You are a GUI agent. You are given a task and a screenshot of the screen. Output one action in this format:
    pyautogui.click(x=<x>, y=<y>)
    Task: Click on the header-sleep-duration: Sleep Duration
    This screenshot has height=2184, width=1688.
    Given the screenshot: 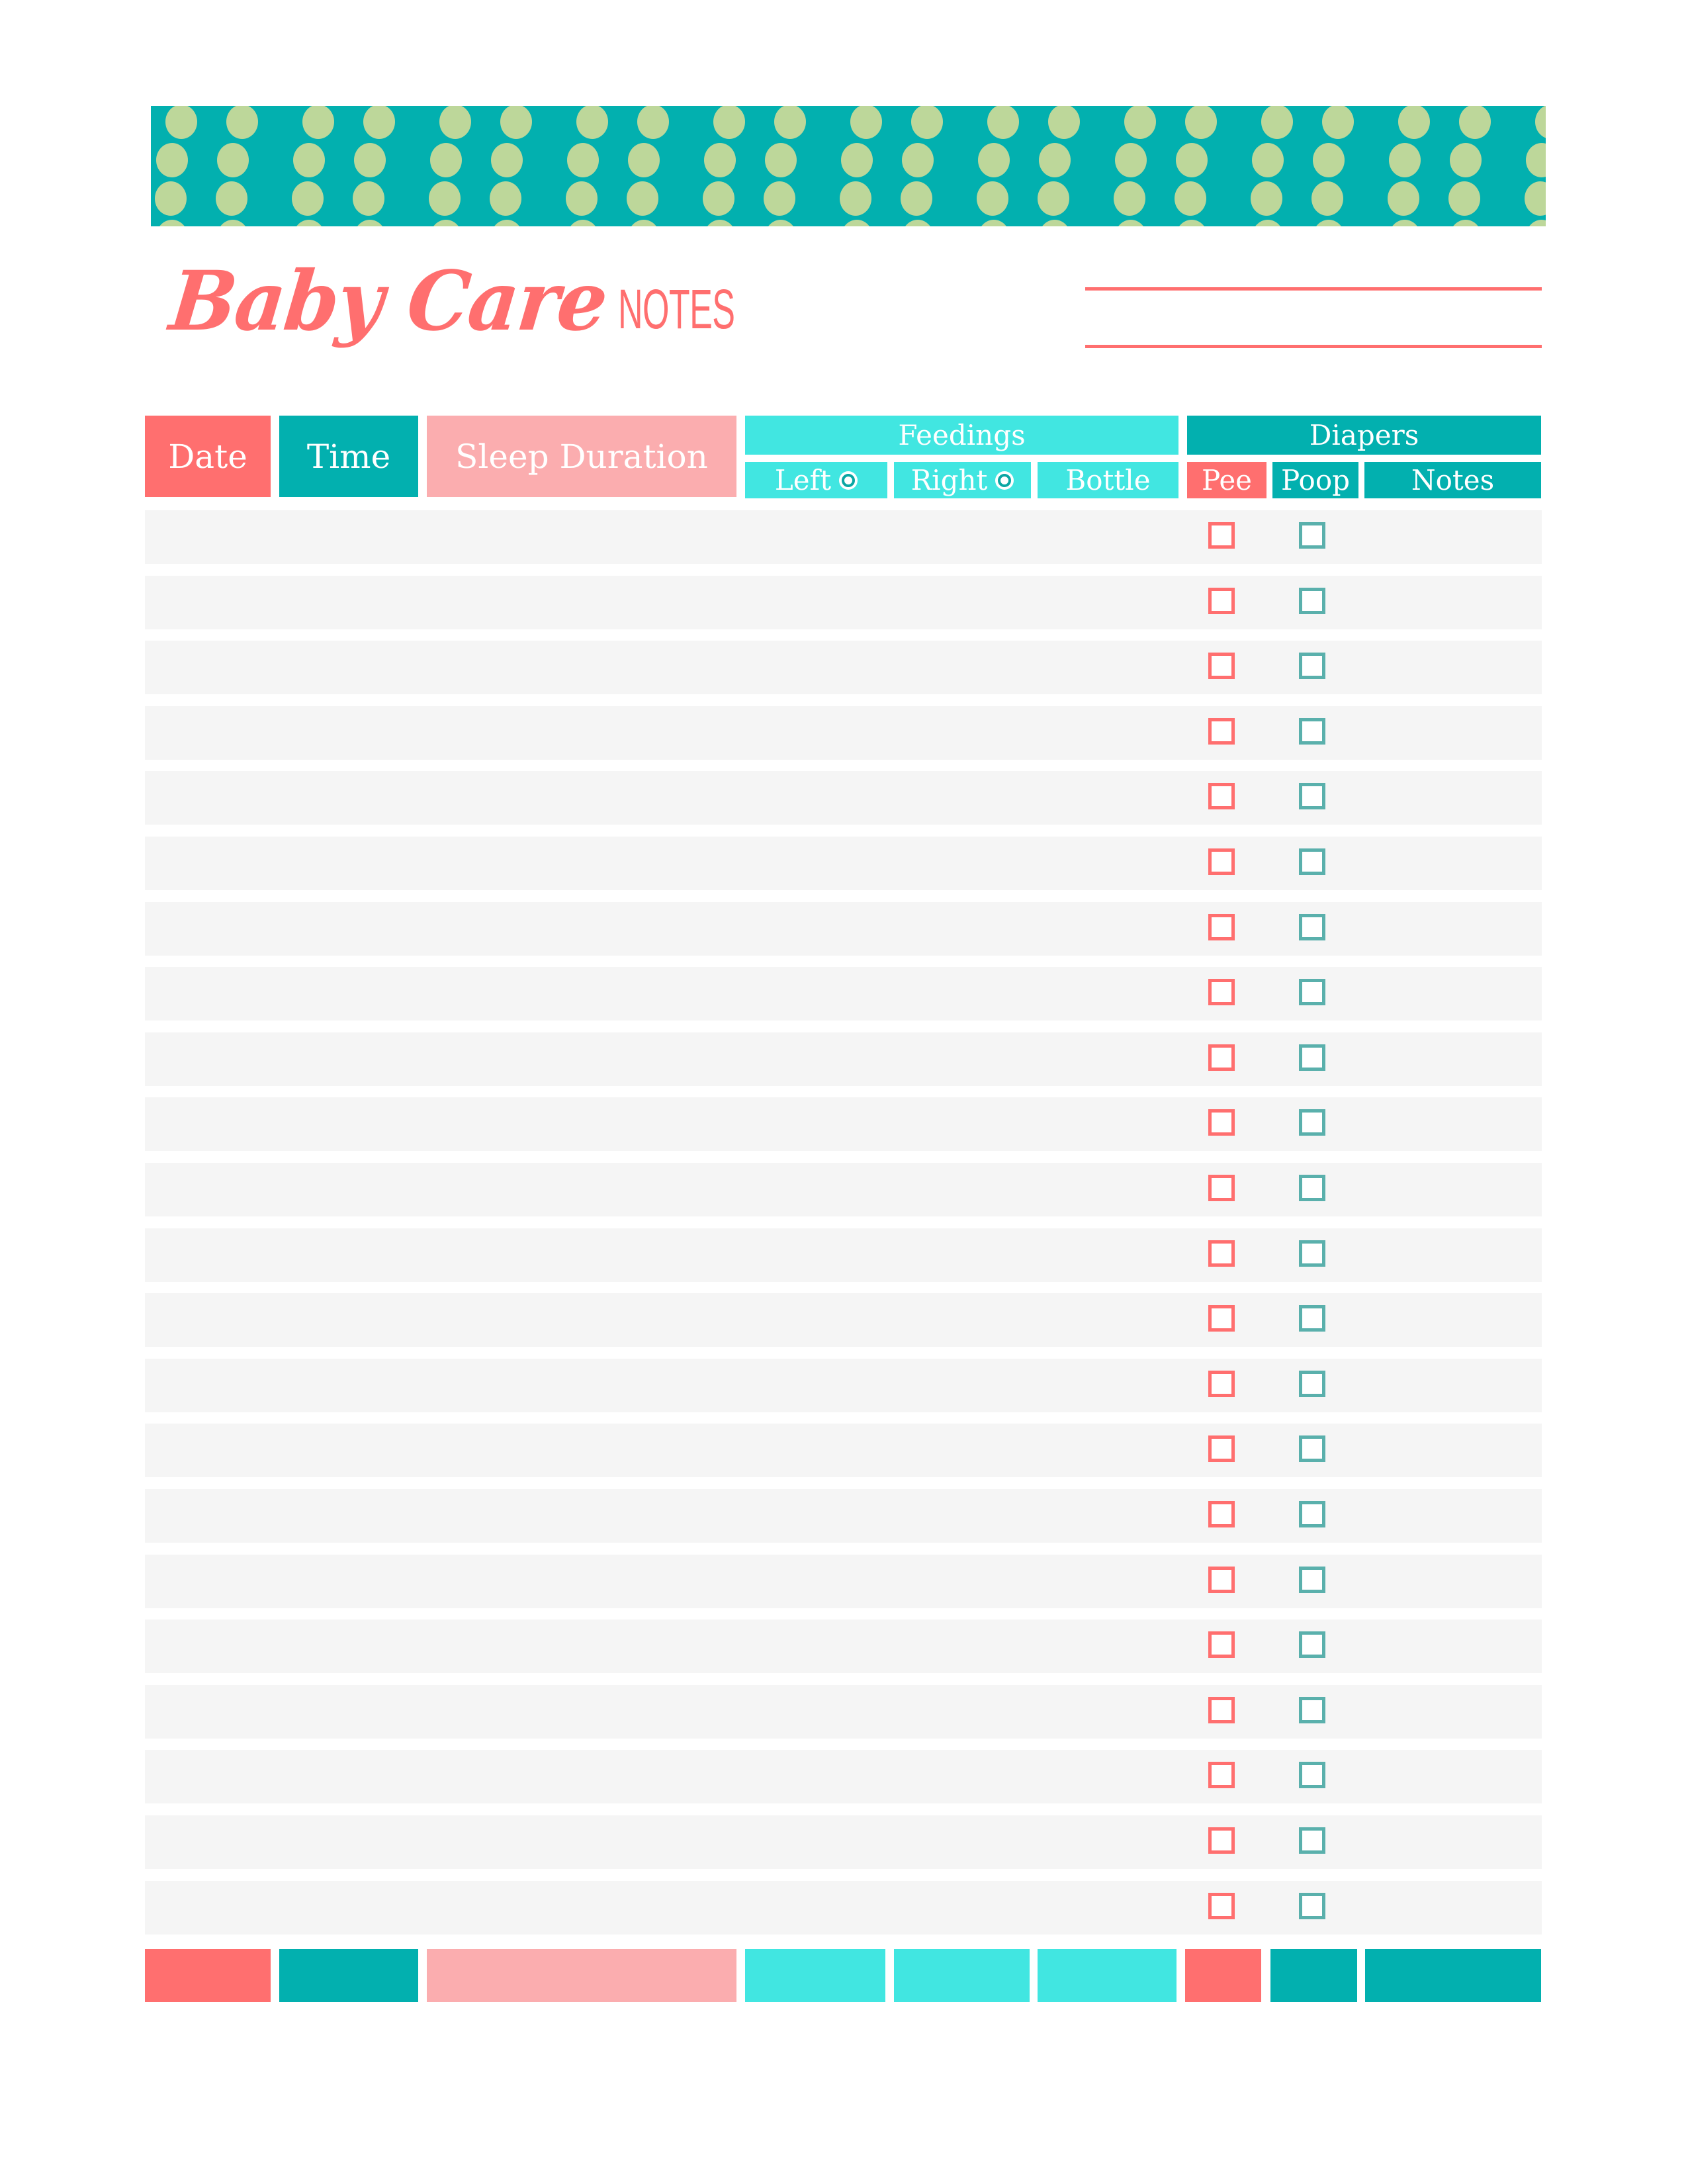 What is the action you would take?
    pyautogui.click(x=581, y=456)
    